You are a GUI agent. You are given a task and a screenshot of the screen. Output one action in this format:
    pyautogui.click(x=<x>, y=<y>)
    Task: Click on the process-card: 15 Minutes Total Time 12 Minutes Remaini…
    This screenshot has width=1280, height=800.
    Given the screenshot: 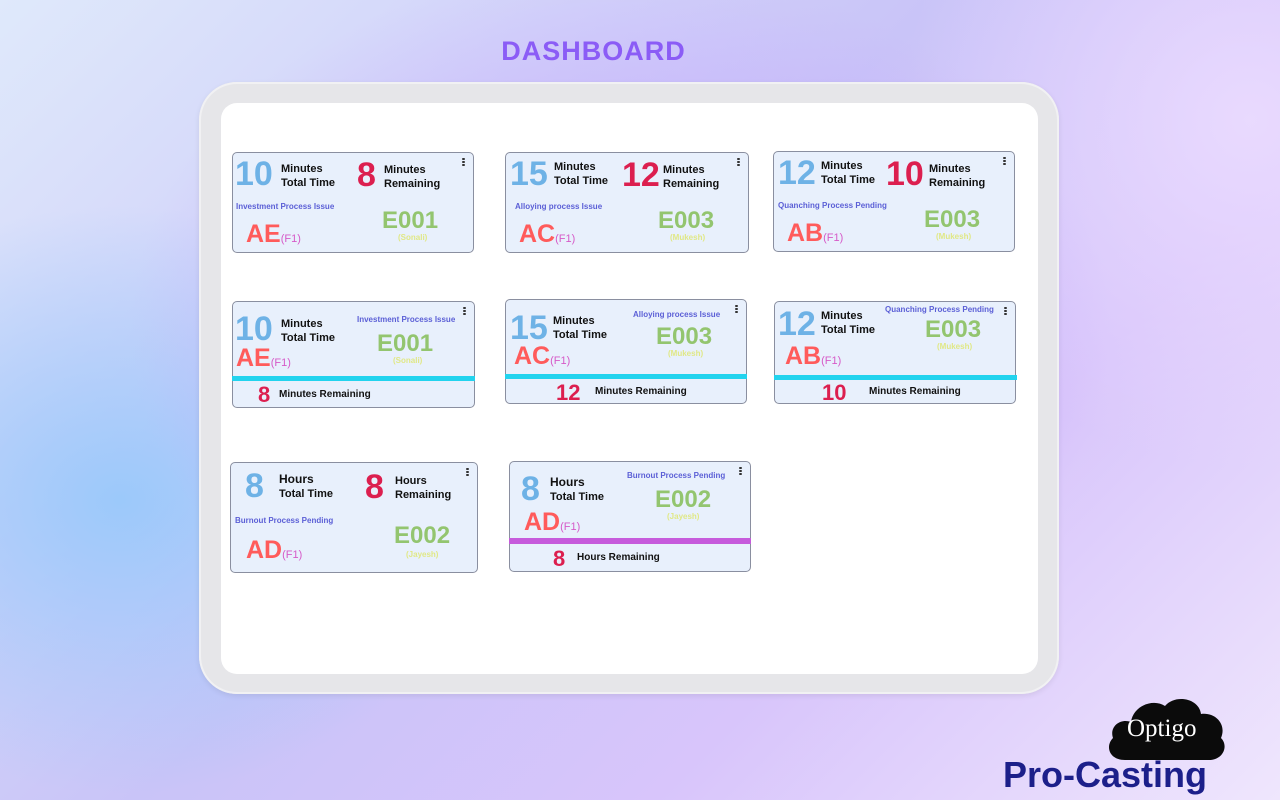 What is the action you would take?
    pyautogui.click(x=627, y=202)
    